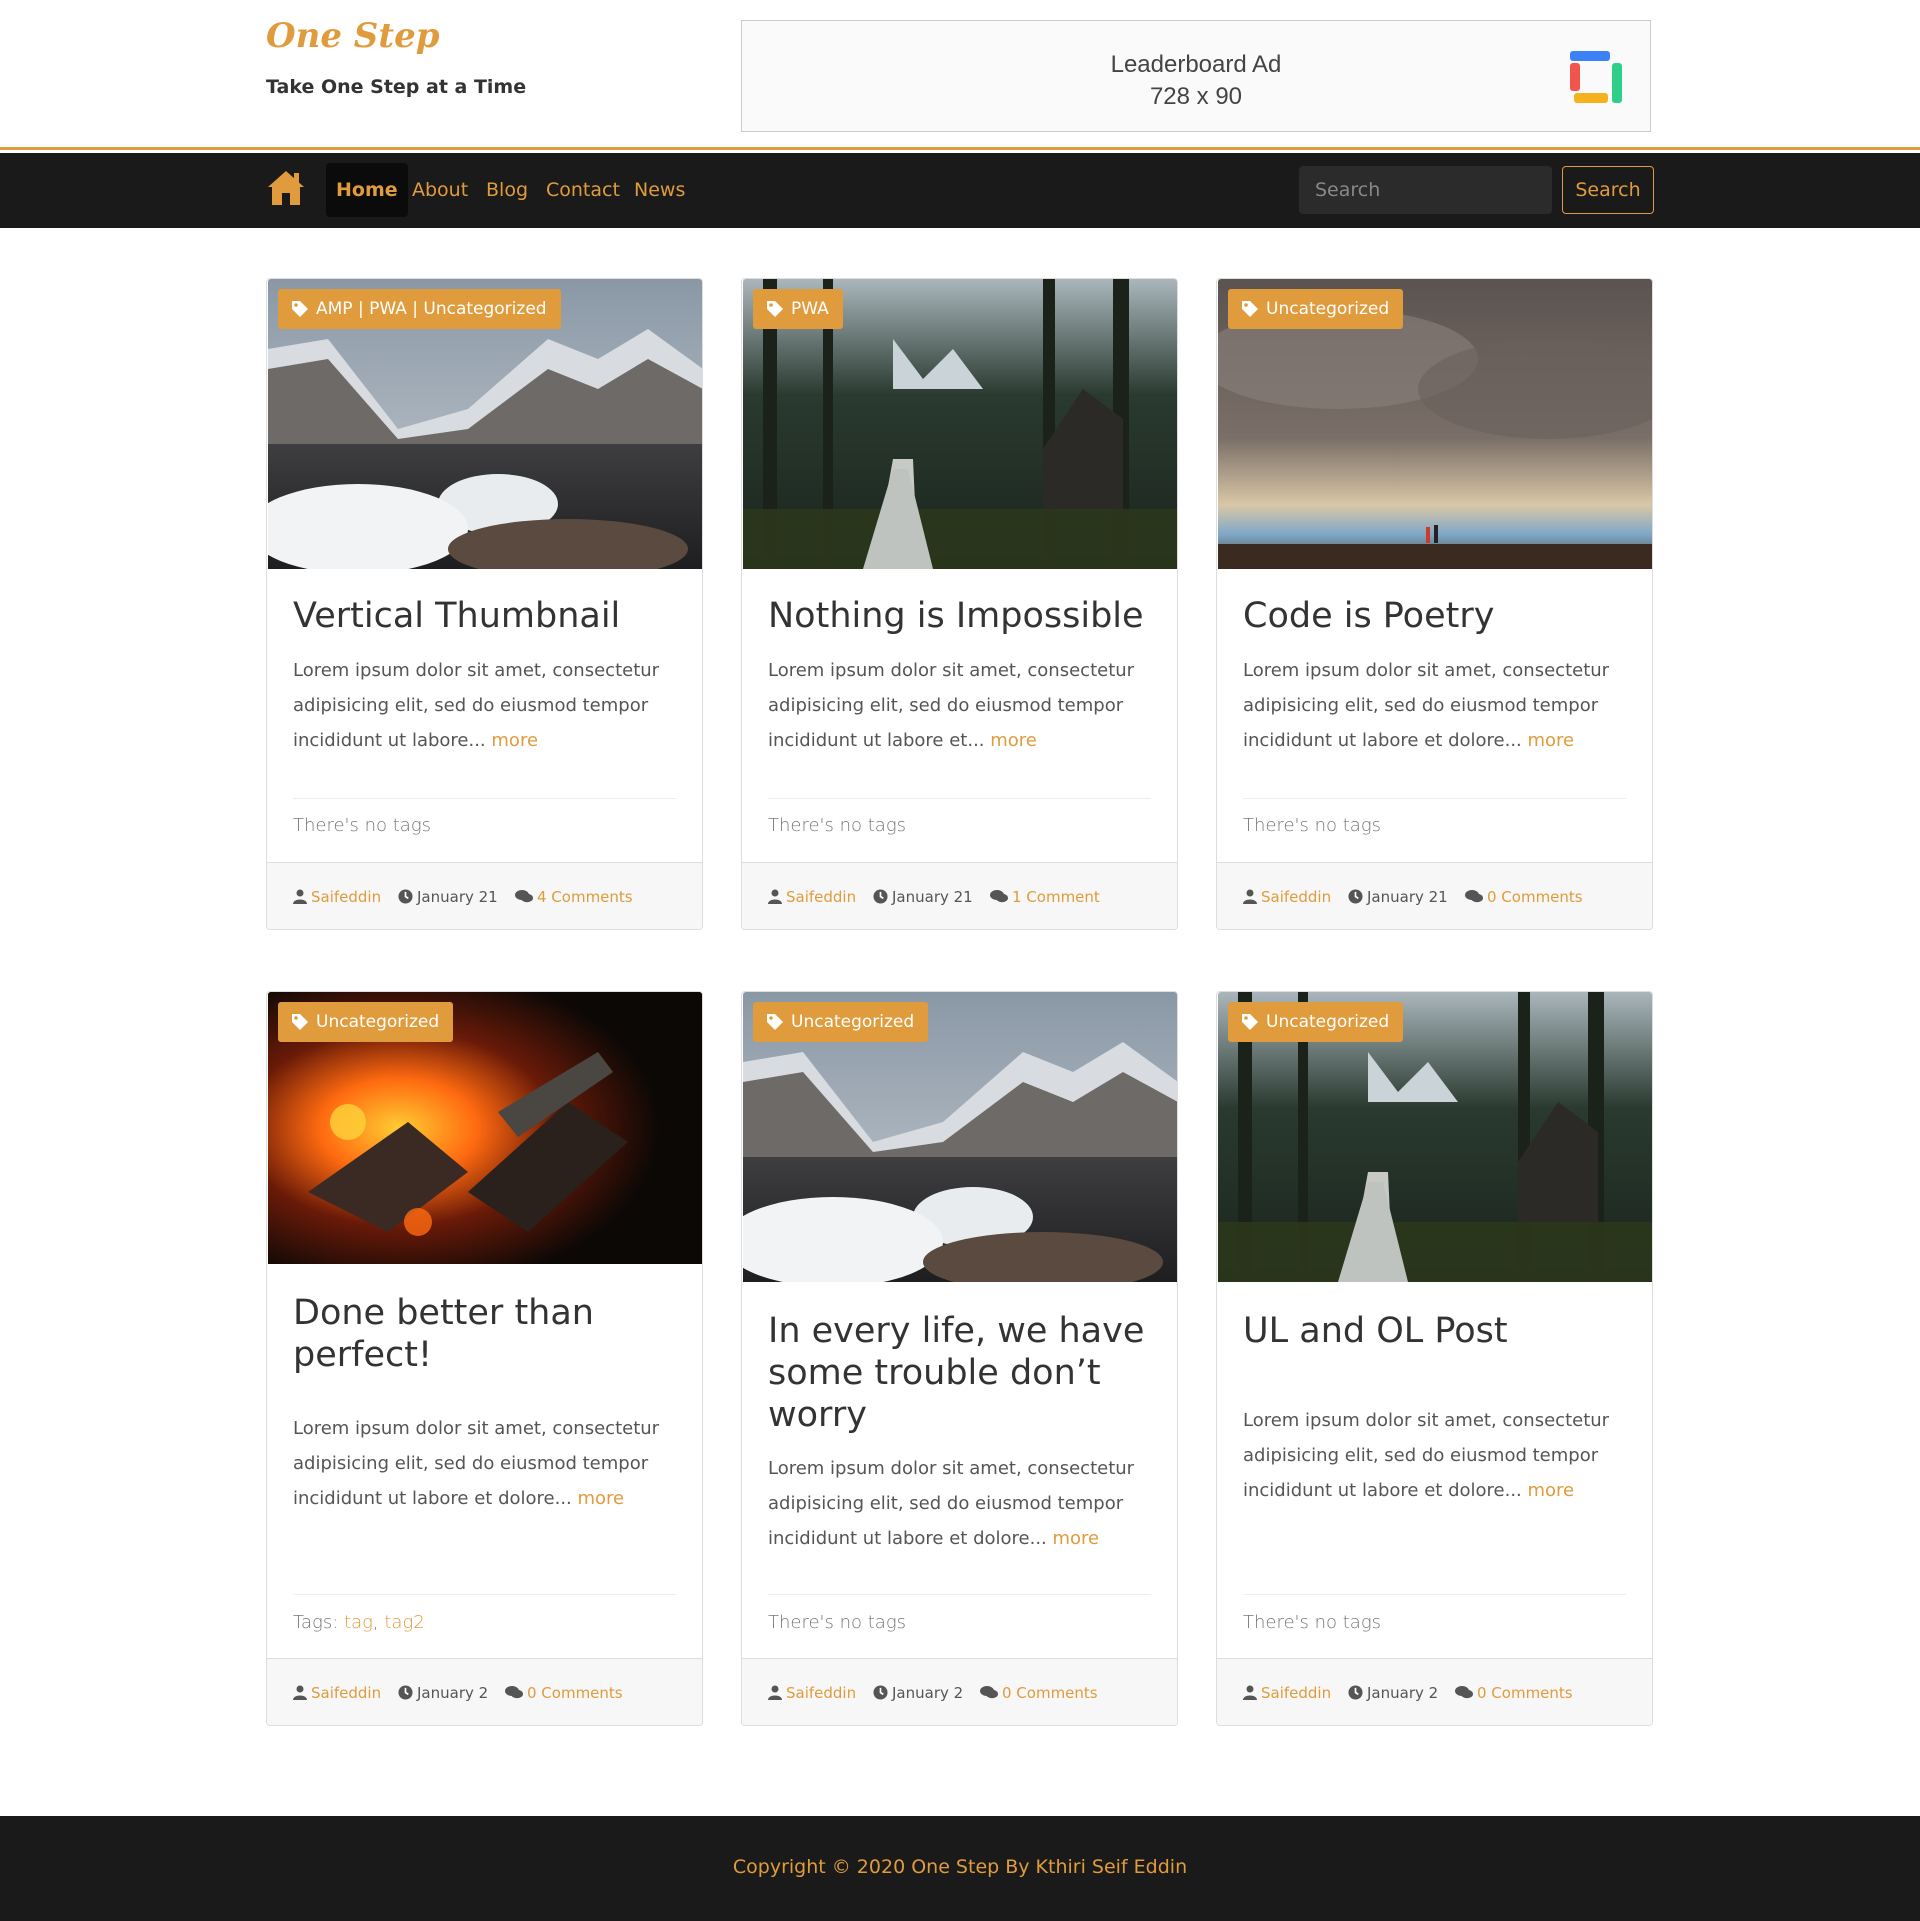 This screenshot has width=1920, height=1921. What do you see at coordinates (507, 190) in the screenshot?
I see `nav-blog: Blog` at bounding box center [507, 190].